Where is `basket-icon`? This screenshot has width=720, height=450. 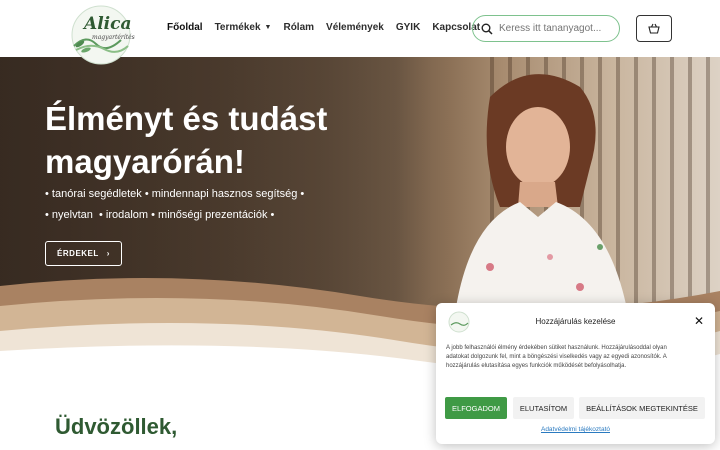 basket-icon is located at coordinates (654, 28).